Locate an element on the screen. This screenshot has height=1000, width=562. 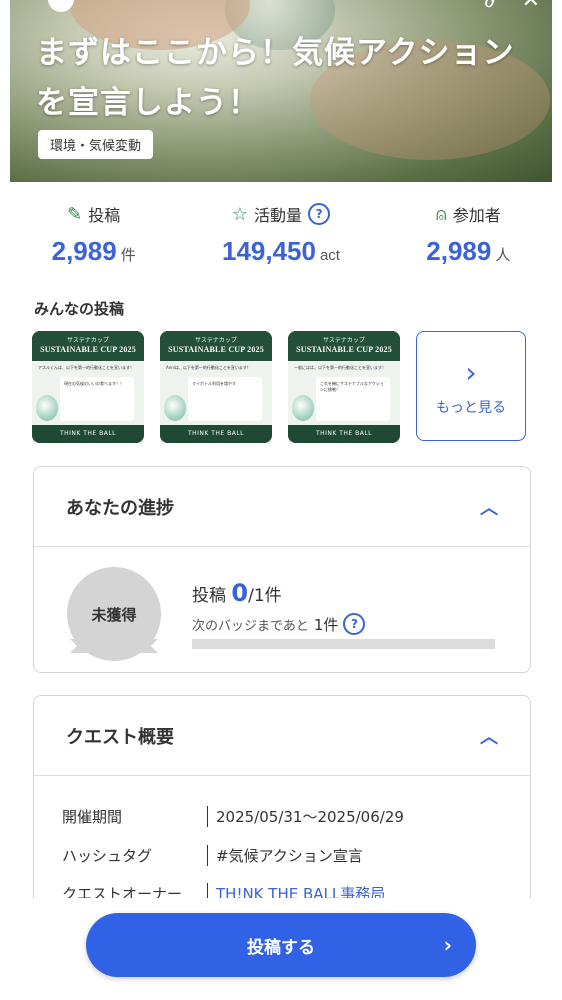
progress-bar is located at coordinates (343, 644).